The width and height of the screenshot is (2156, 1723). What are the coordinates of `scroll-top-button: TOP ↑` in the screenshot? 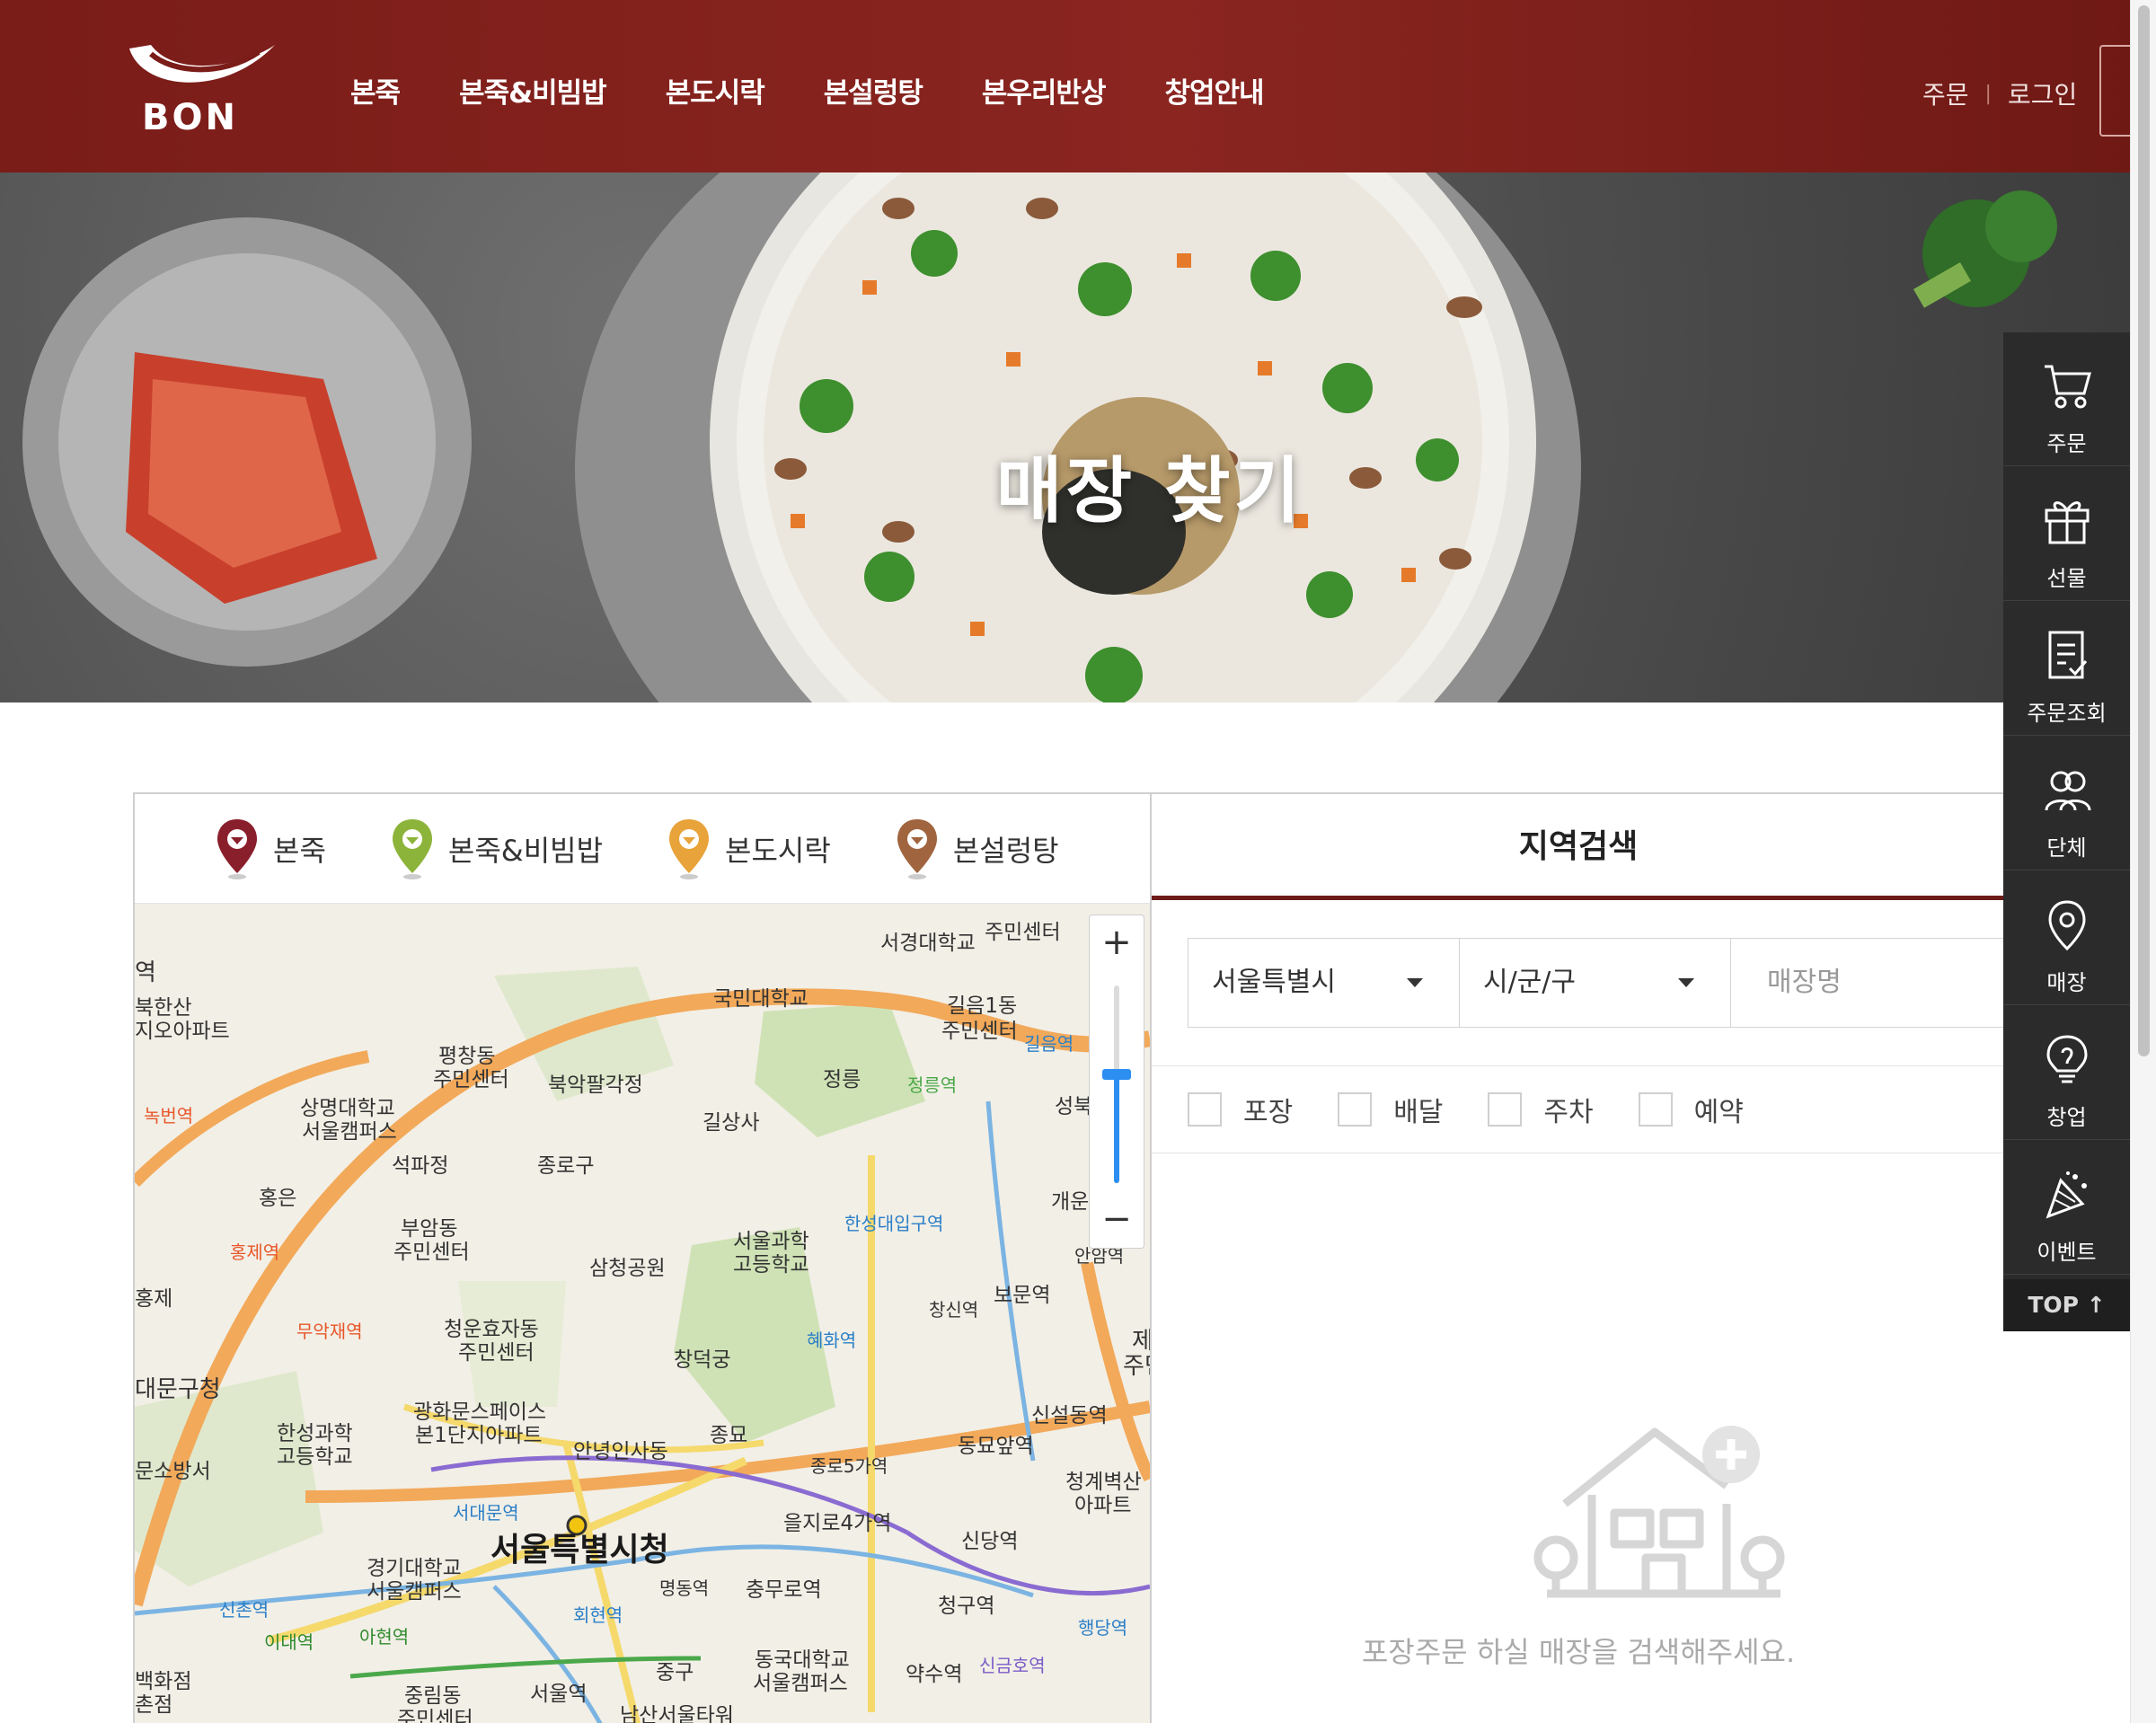 It's located at (2066, 1305).